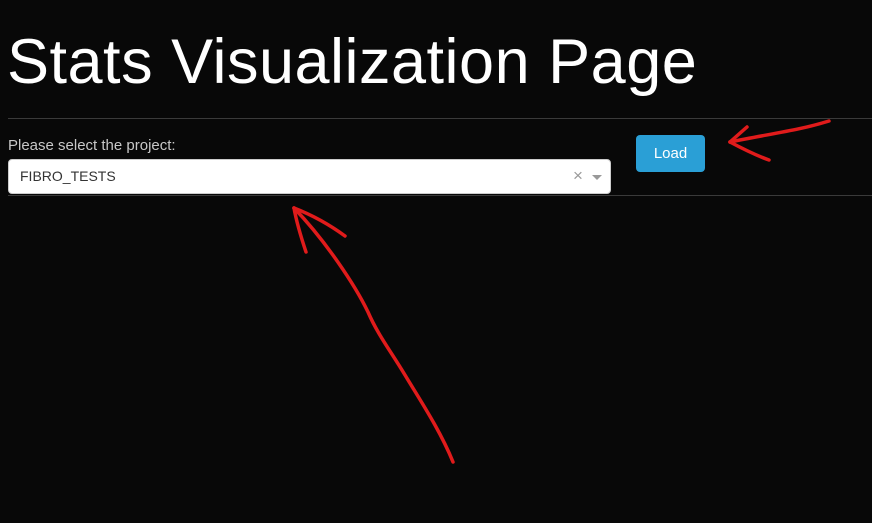 The width and height of the screenshot is (872, 523). What do you see at coordinates (300, 230) in the screenshot?
I see `annotation-arrowhead-select-left` at bounding box center [300, 230].